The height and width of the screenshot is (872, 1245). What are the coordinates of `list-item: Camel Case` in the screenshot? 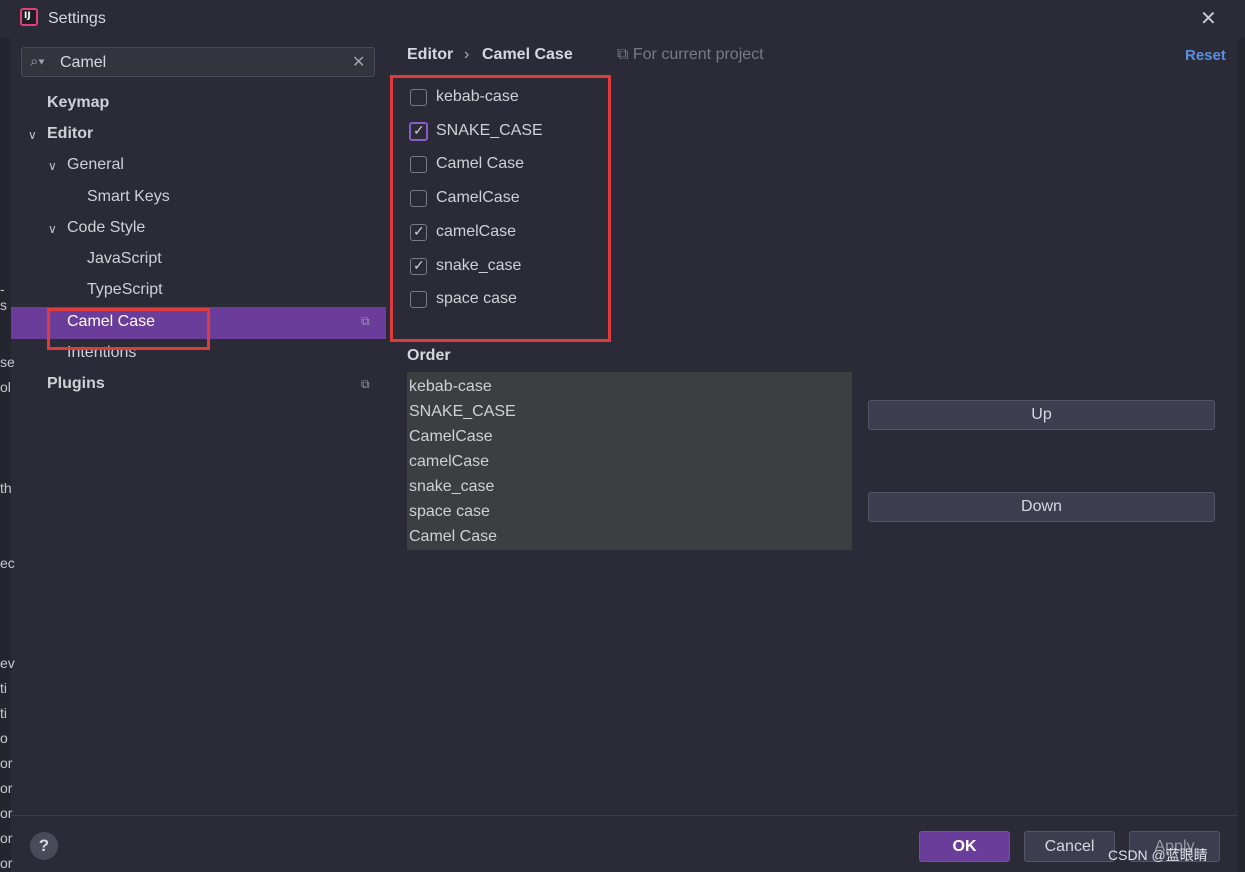 It's located at (453, 537).